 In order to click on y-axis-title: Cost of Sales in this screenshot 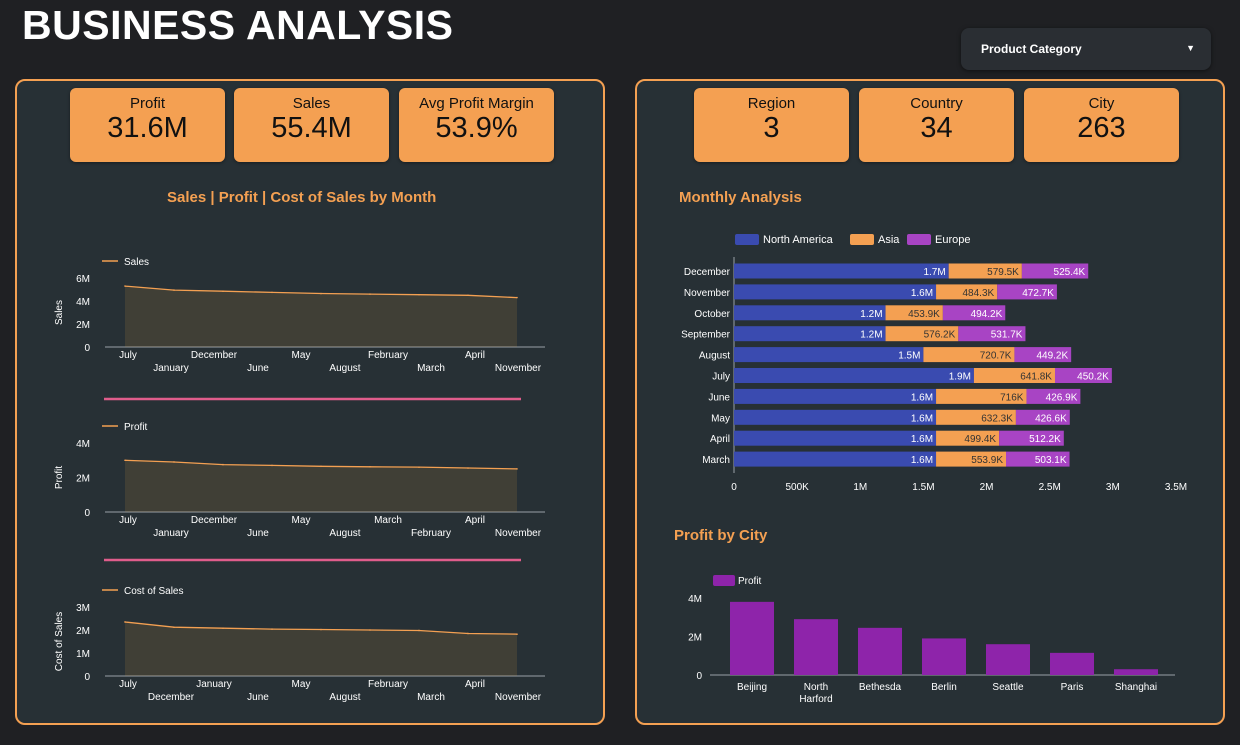, I will do `click(59, 641)`.